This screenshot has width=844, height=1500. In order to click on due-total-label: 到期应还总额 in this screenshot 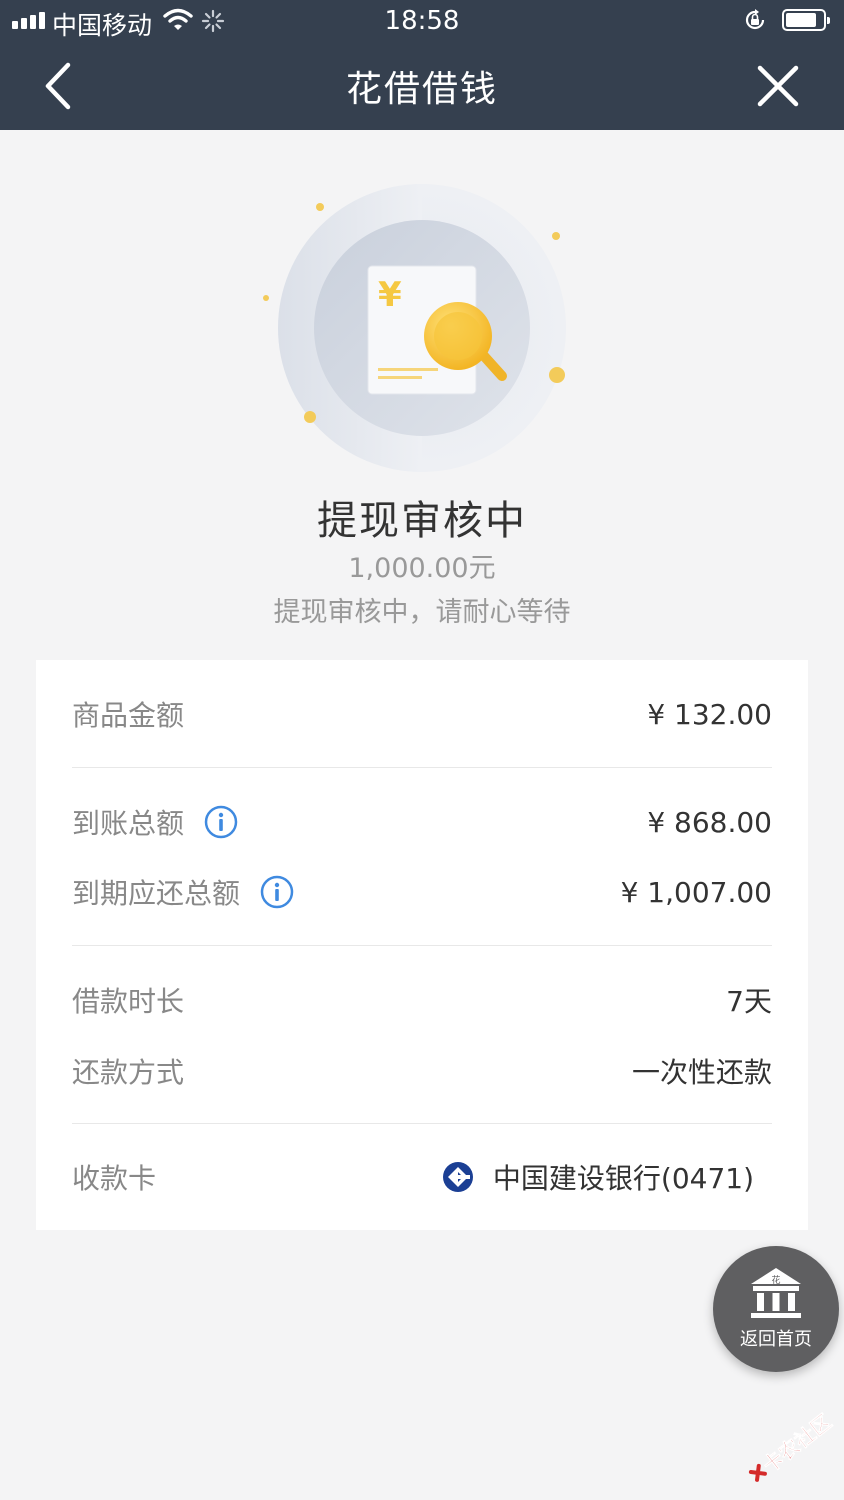, I will do `click(156, 893)`.